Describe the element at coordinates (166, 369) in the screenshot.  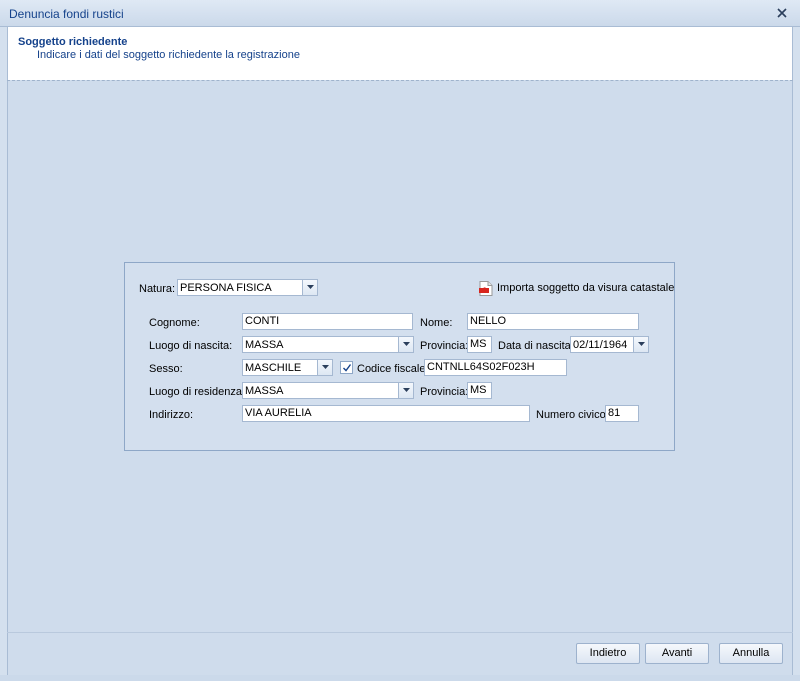
I see `sesso-label: Sesso:` at that location.